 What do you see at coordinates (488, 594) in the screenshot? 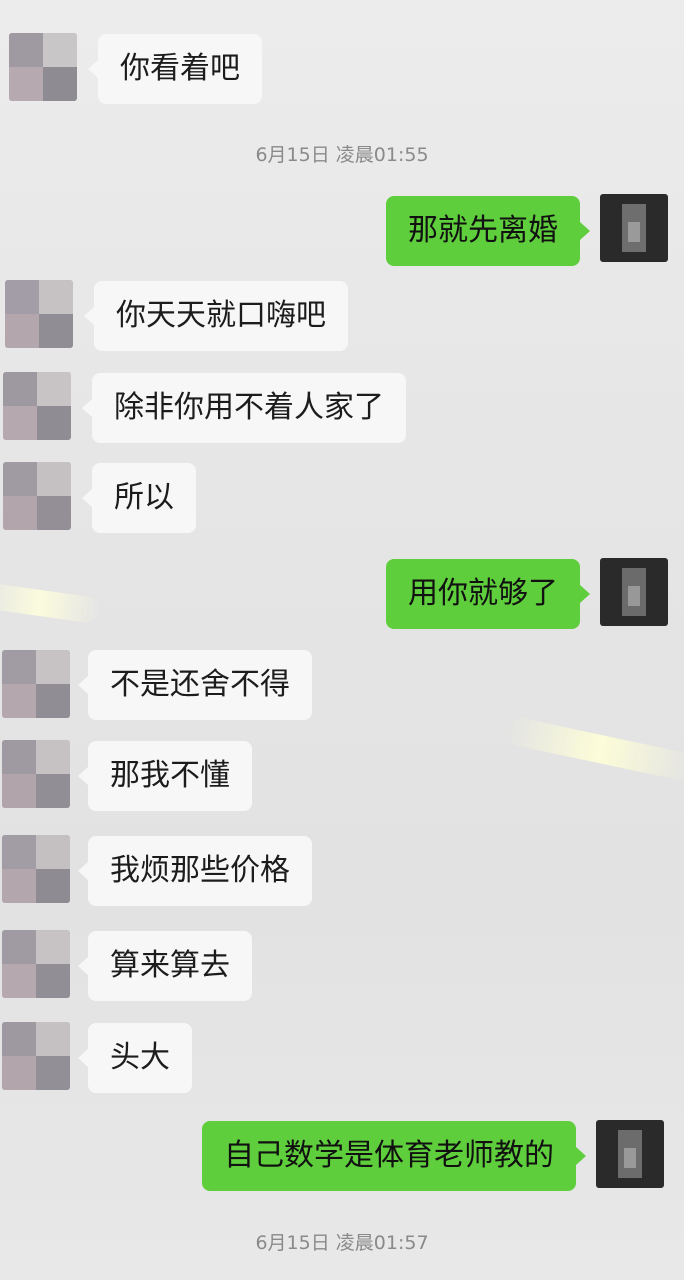
I see `message-bubble-outgoing: 用你就够了` at bounding box center [488, 594].